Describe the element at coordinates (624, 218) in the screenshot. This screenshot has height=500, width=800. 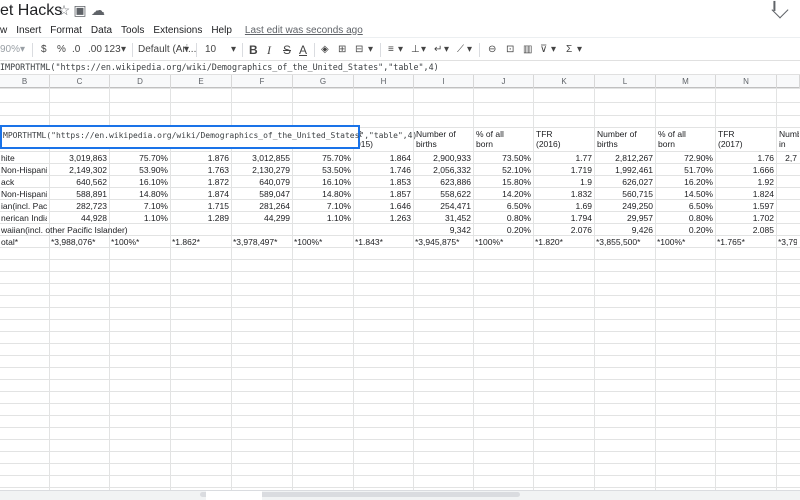
I see `data-cell: 29,957` at that location.